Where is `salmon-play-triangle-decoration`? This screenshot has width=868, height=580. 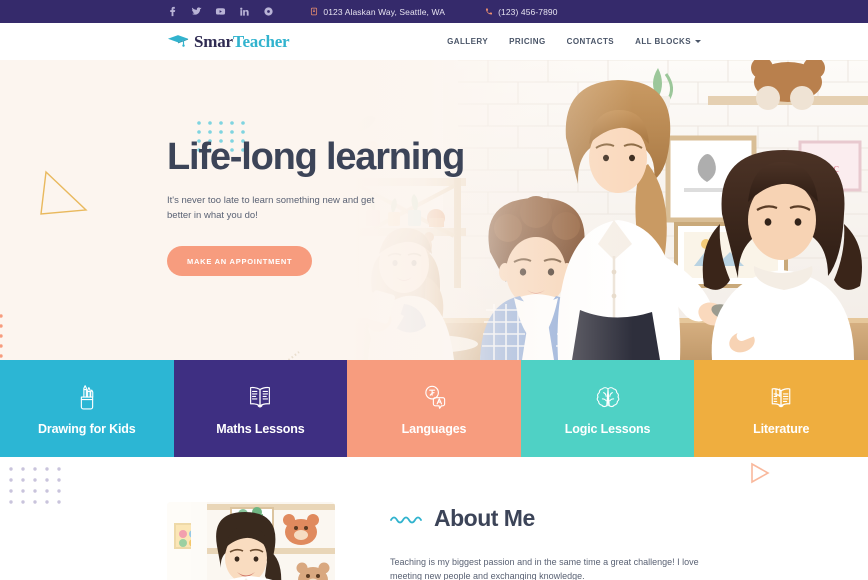
salmon-play-triangle-decoration is located at coordinates (760, 473).